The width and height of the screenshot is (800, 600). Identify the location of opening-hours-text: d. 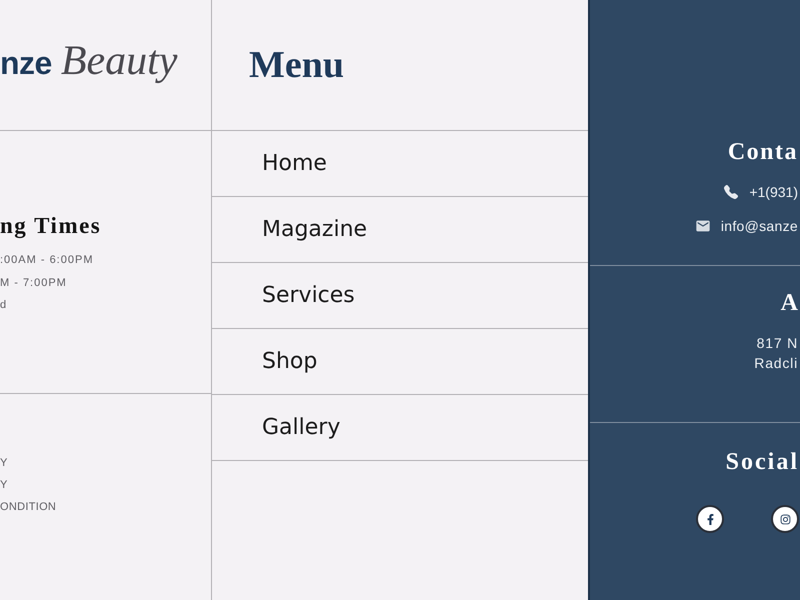
(4, 305).